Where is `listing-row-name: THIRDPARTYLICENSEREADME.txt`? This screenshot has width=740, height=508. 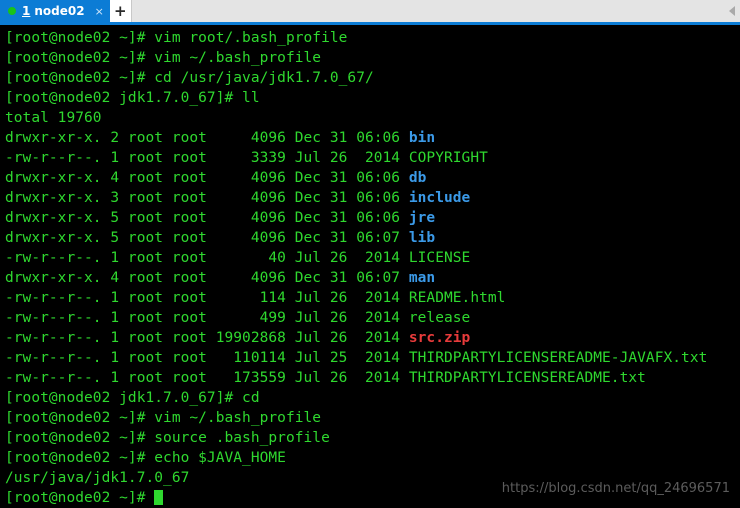
listing-row-name: THIRDPARTYLICENSEREADME.txt is located at coordinates (527, 378).